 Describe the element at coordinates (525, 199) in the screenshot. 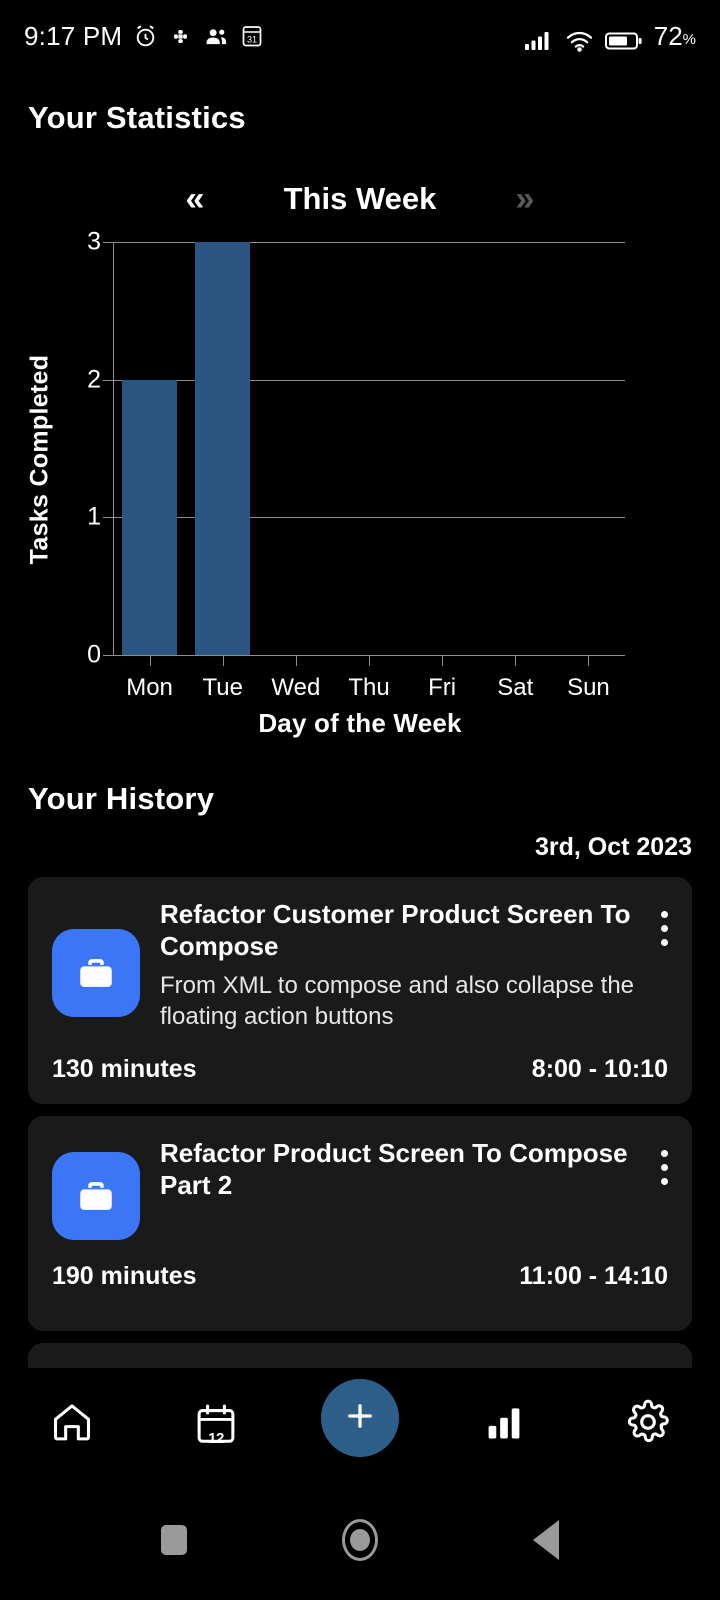

I see `next-week-button: »` at that location.